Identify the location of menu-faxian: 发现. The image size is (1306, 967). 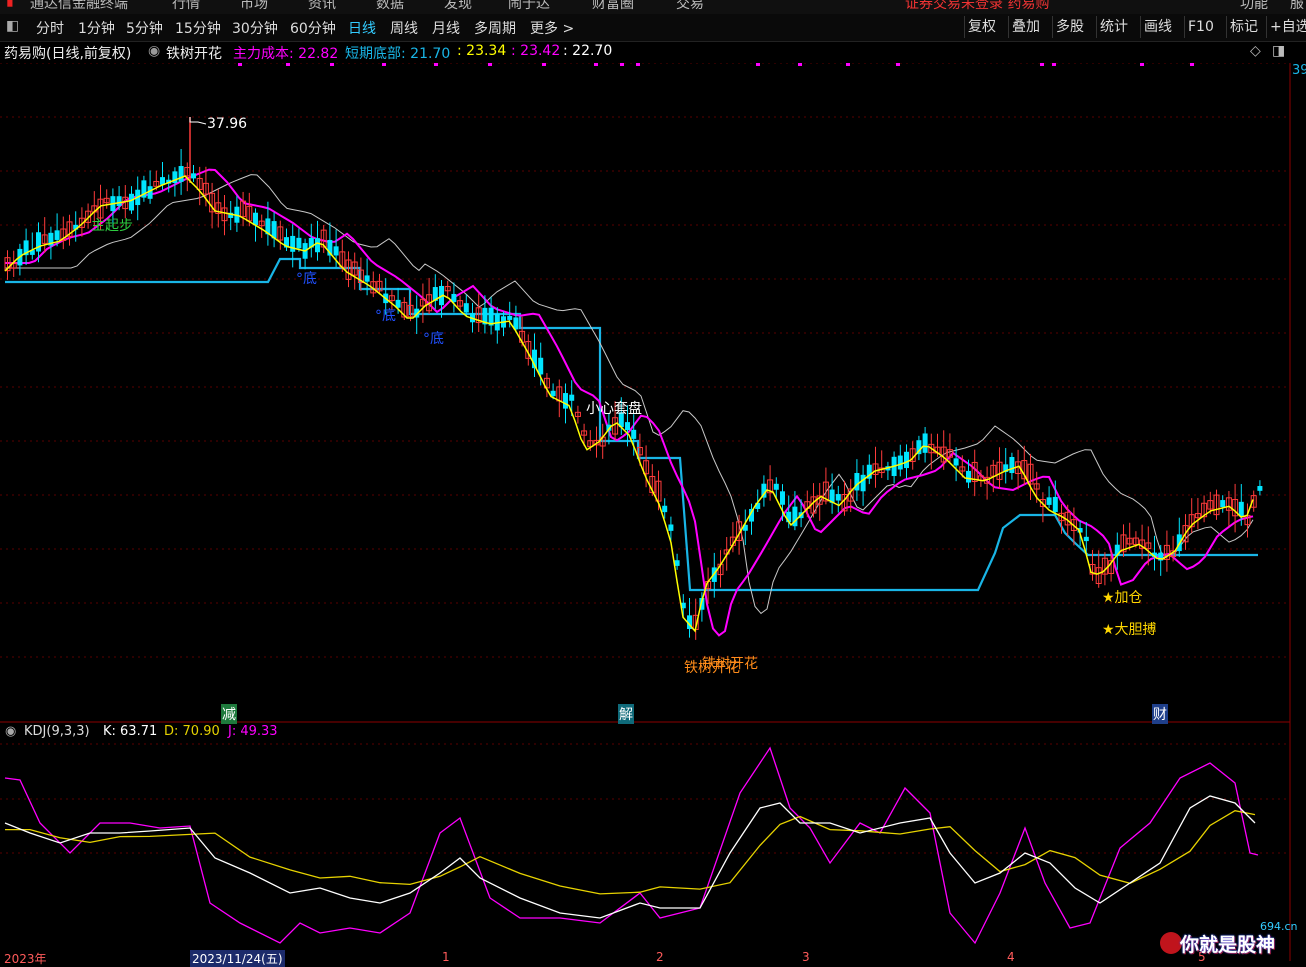
(458, 6).